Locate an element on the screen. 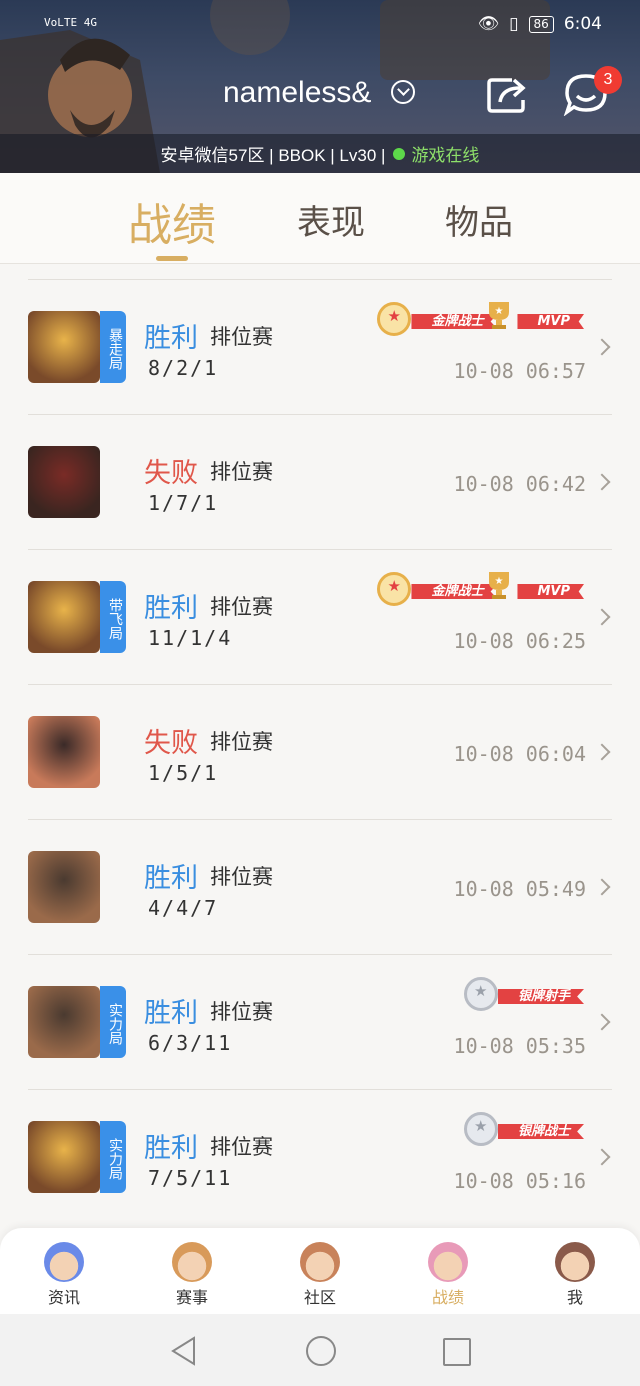 This screenshot has height=1386, width=640. eye-comfort-icon: 👁 is located at coordinates (488, 24).